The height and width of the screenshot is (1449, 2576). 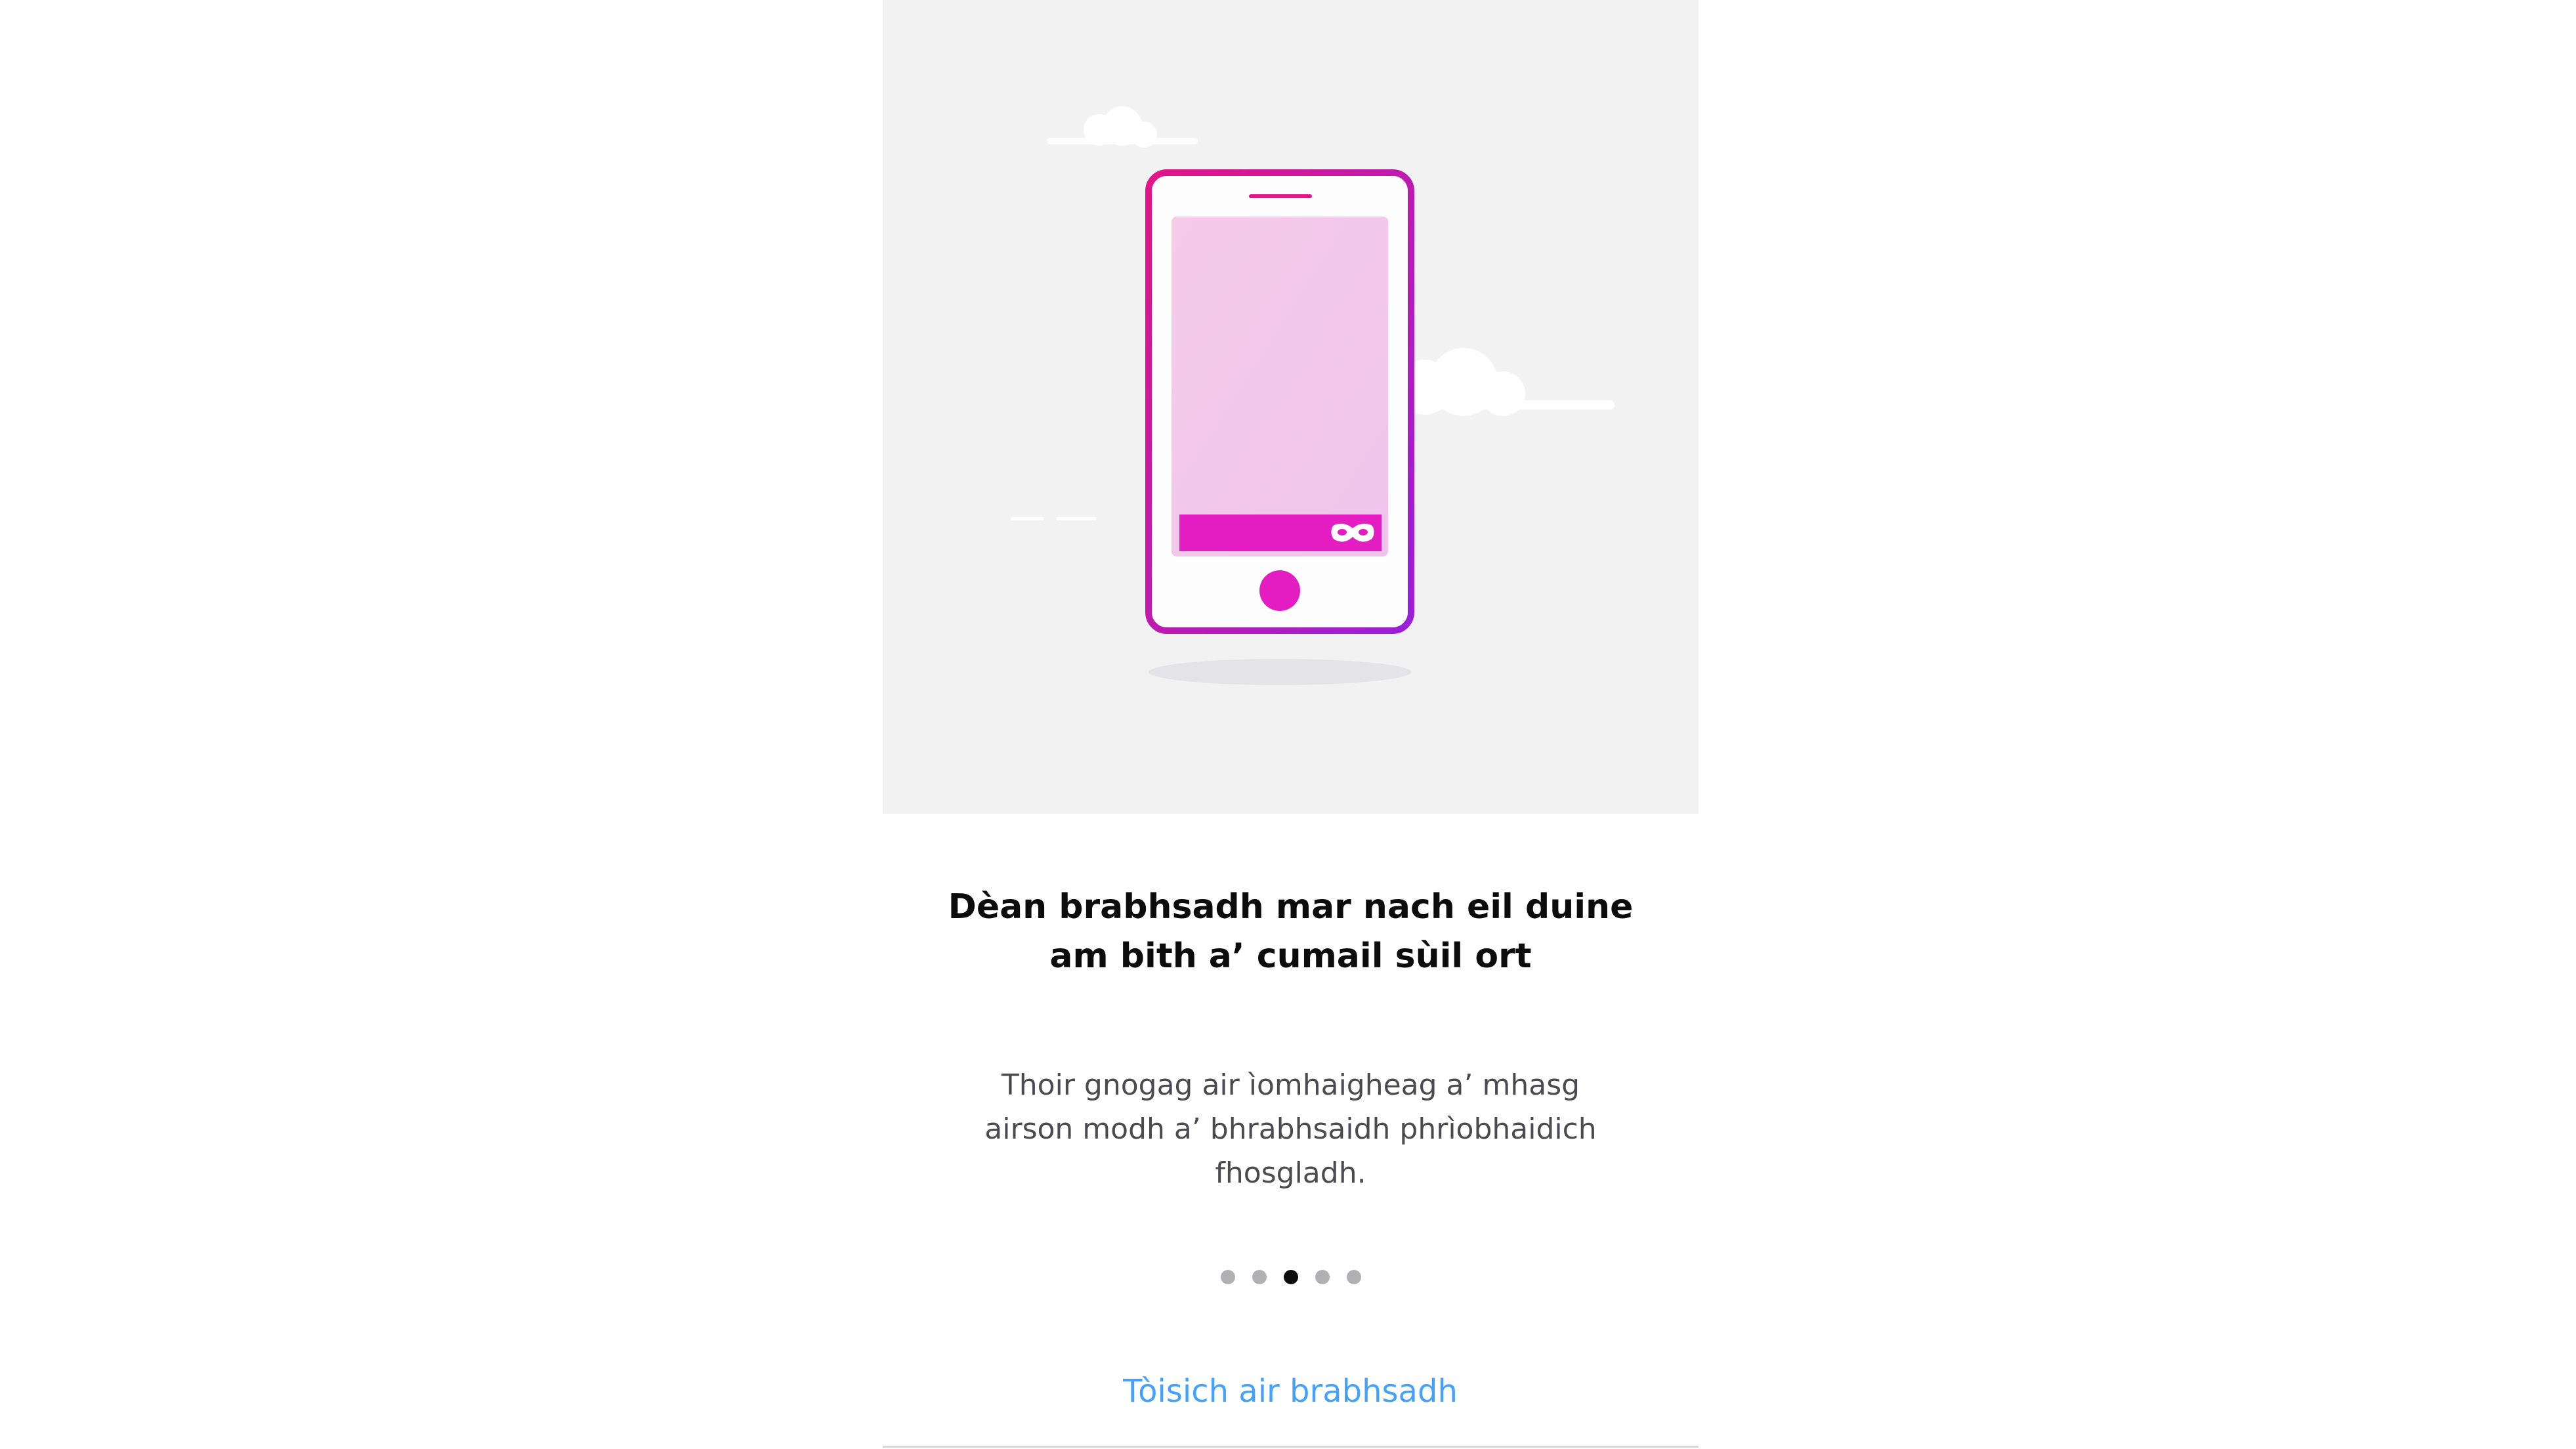 I want to click on description-line: airson modh a’ bhrabhsaidh phrìobhaidich, so click(x=1290, y=1129).